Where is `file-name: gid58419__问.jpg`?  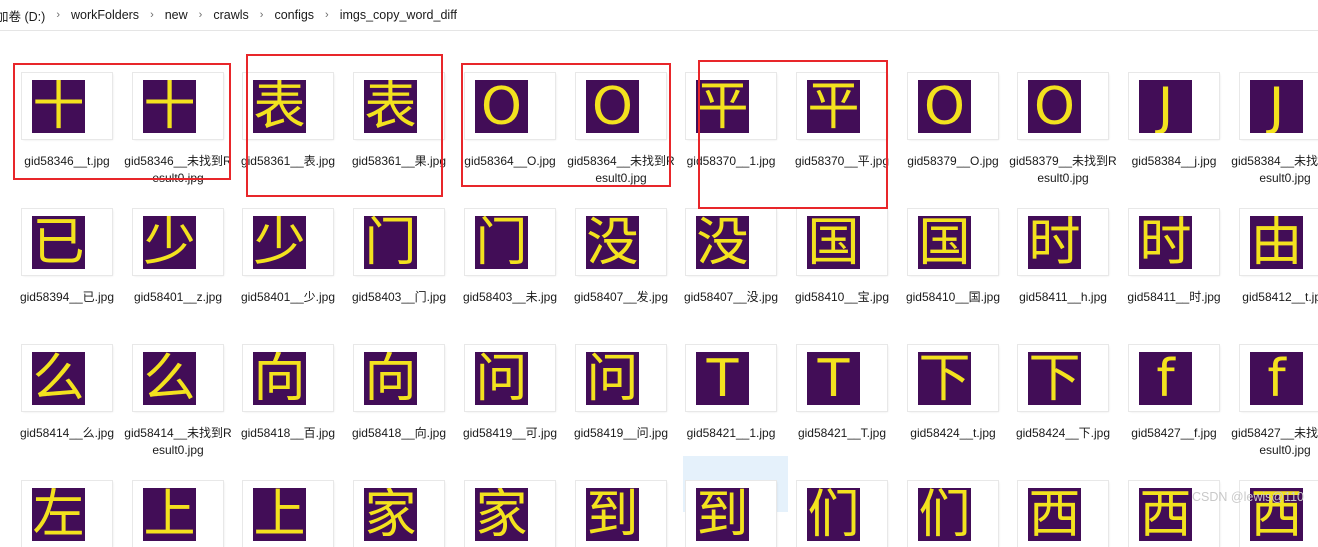
file-name: gid58419__问.jpg is located at coordinates (621, 433).